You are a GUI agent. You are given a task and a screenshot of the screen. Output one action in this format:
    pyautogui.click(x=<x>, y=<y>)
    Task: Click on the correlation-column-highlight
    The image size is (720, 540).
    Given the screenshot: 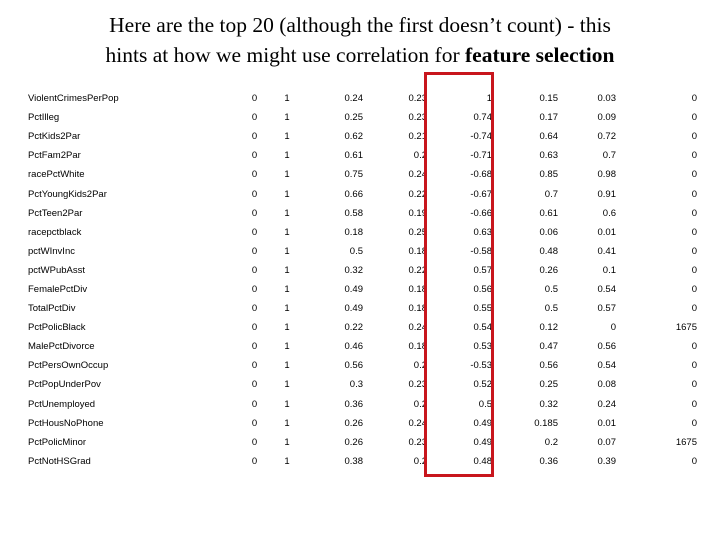 What is the action you would take?
    pyautogui.click(x=459, y=274)
    